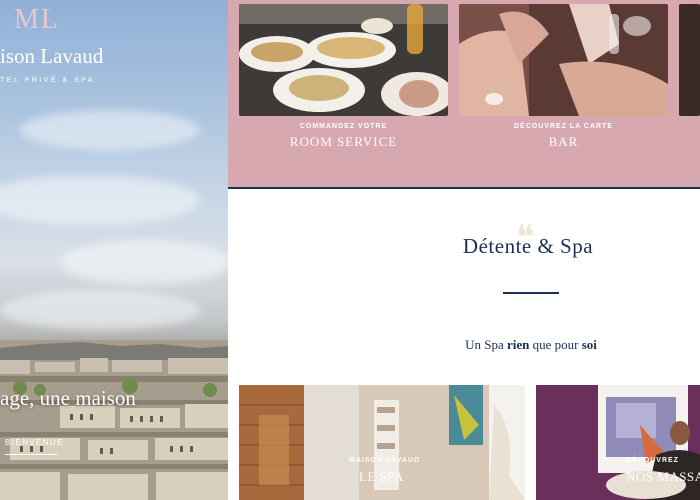  I want to click on room-service-image, so click(343, 60).